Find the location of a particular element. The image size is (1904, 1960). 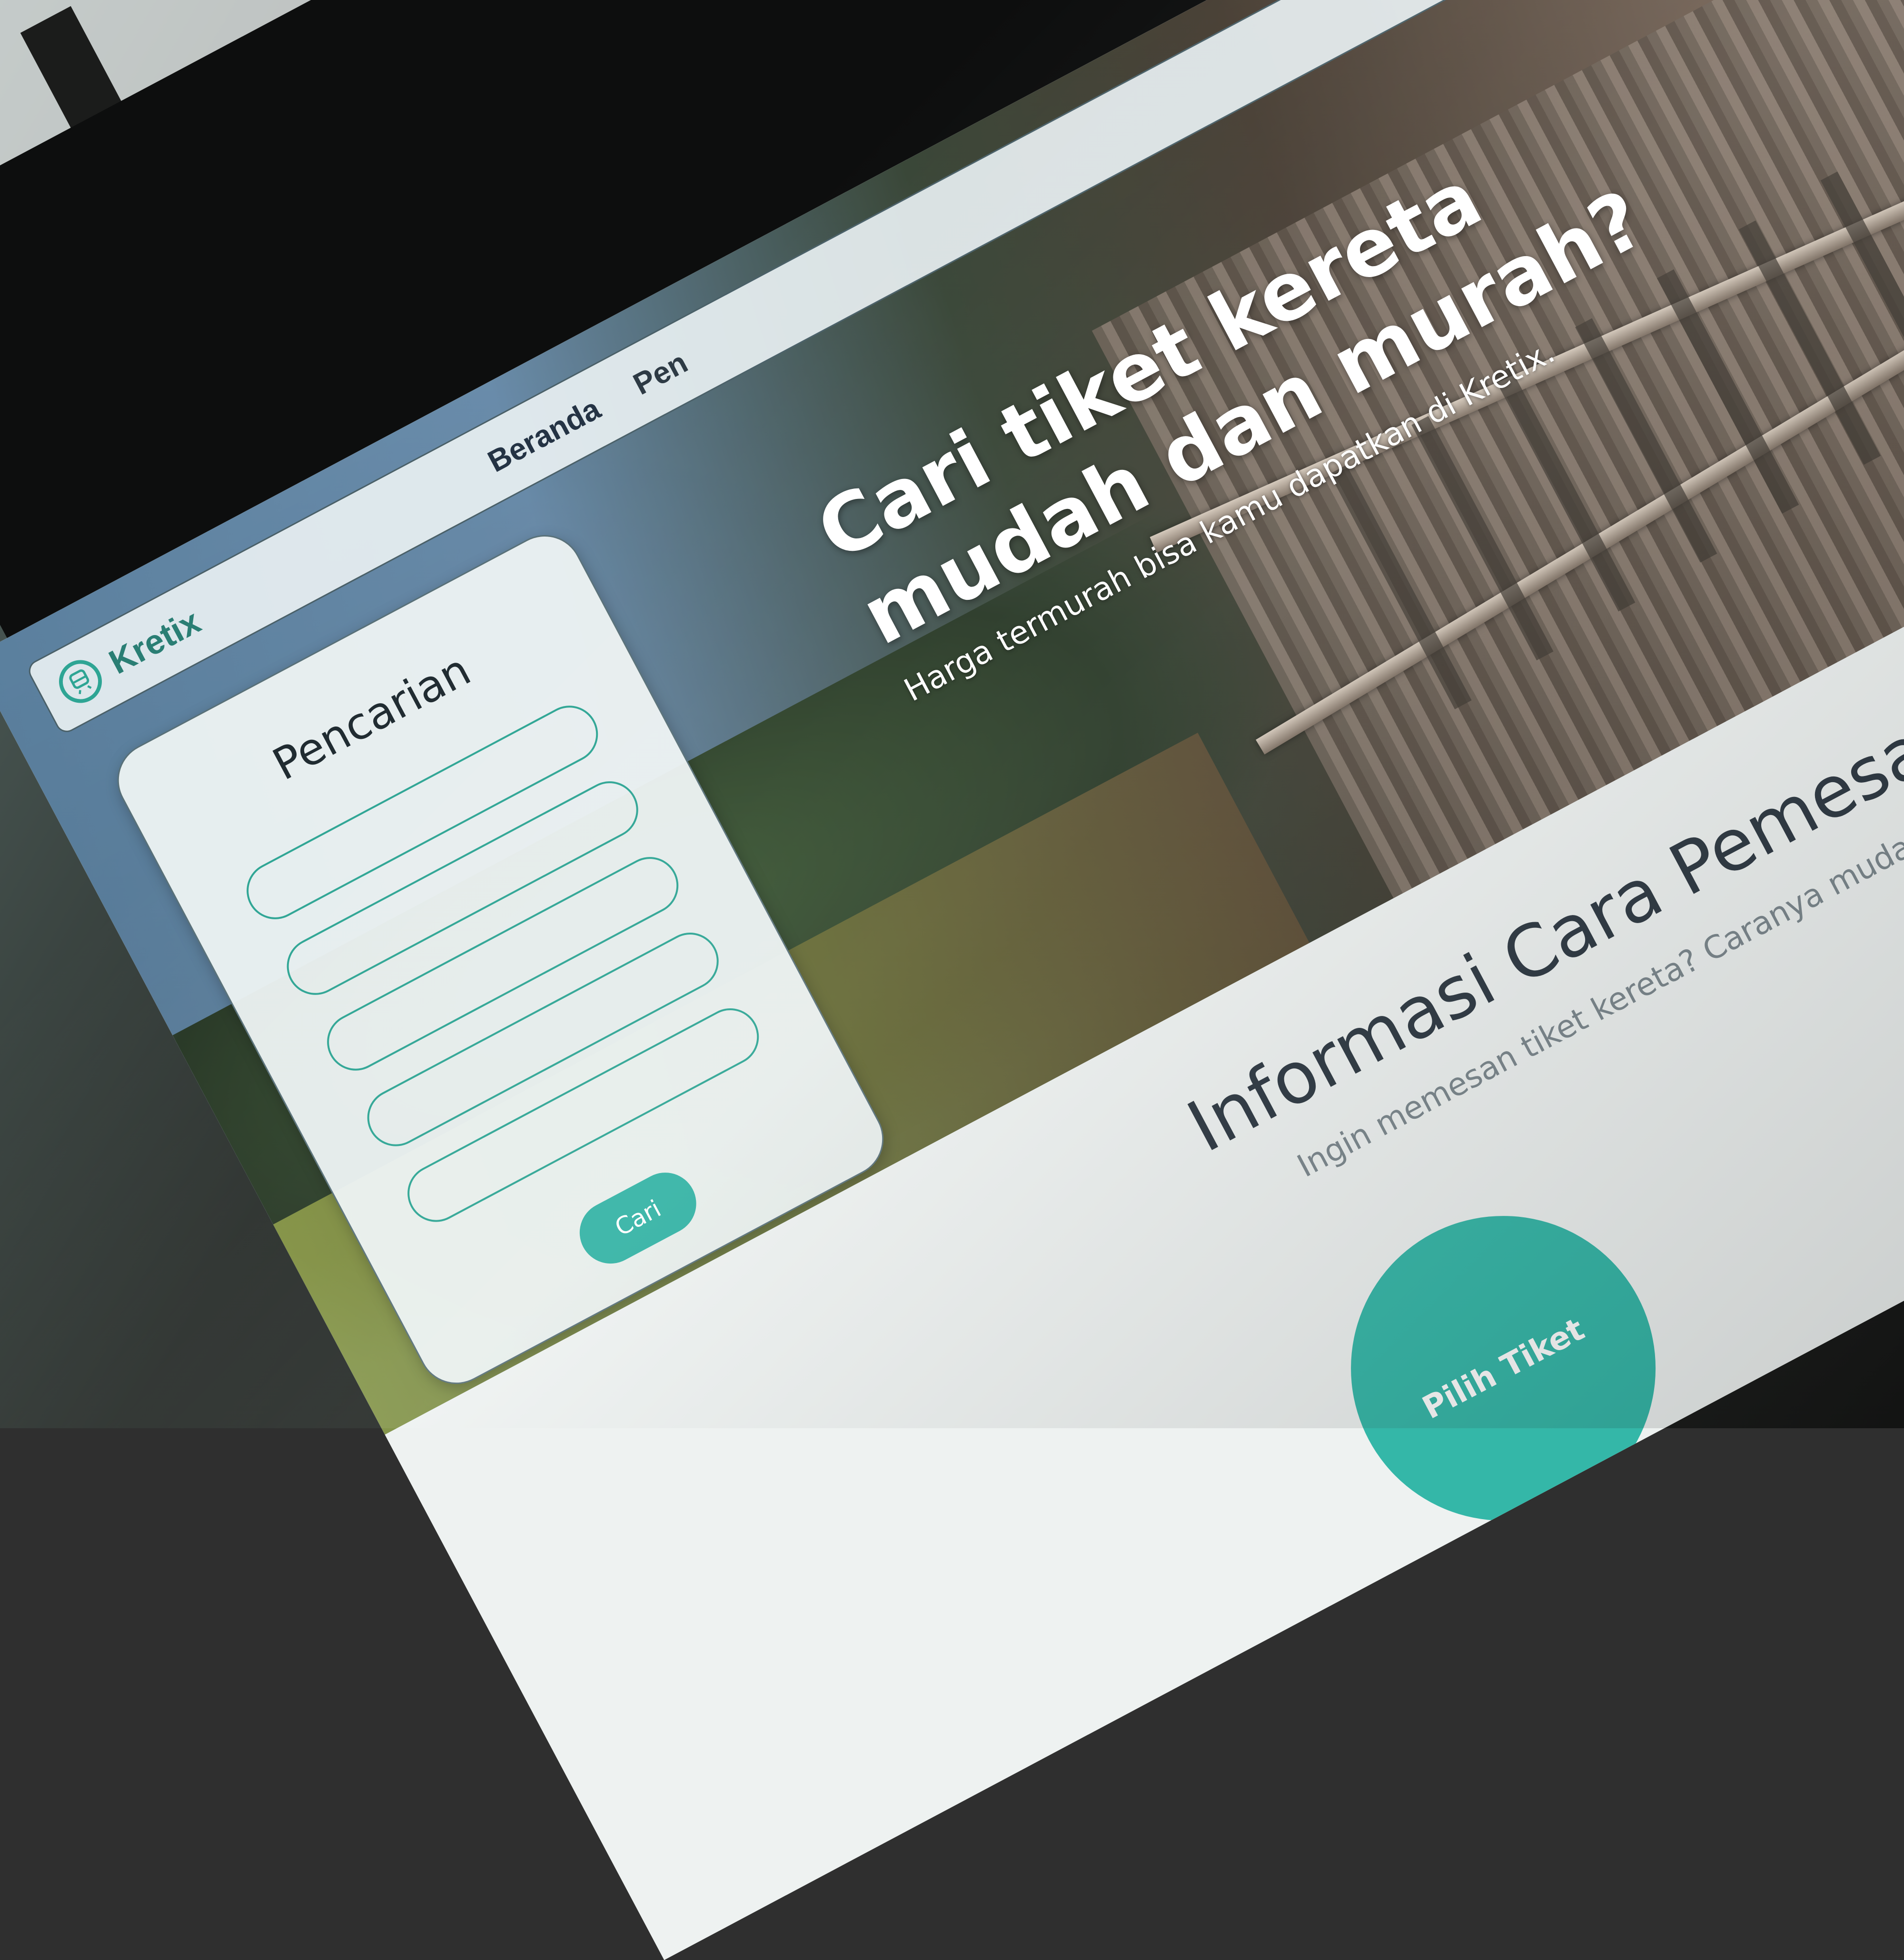

train-icon-svg is located at coordinates (80, 681).